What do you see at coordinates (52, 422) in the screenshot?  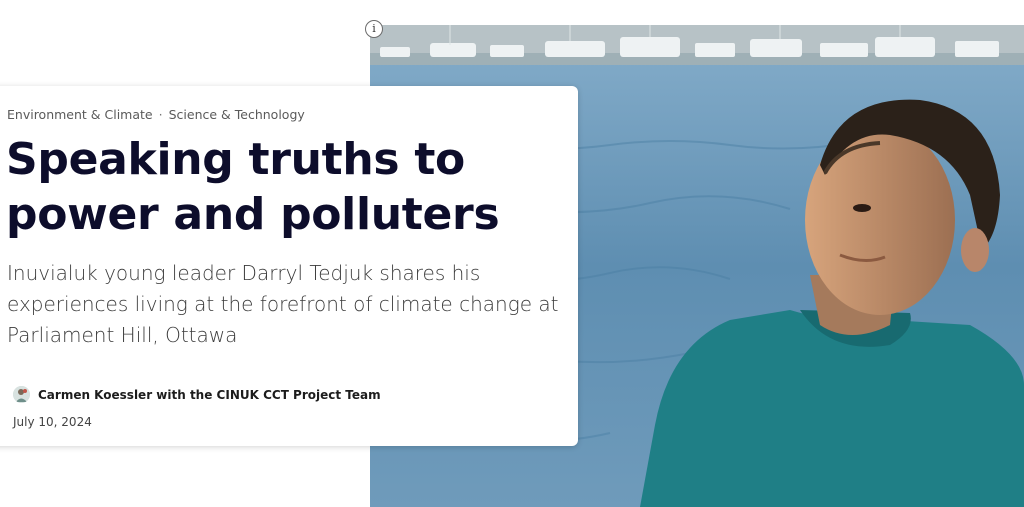 I see `publish-date: July 10, 2024` at bounding box center [52, 422].